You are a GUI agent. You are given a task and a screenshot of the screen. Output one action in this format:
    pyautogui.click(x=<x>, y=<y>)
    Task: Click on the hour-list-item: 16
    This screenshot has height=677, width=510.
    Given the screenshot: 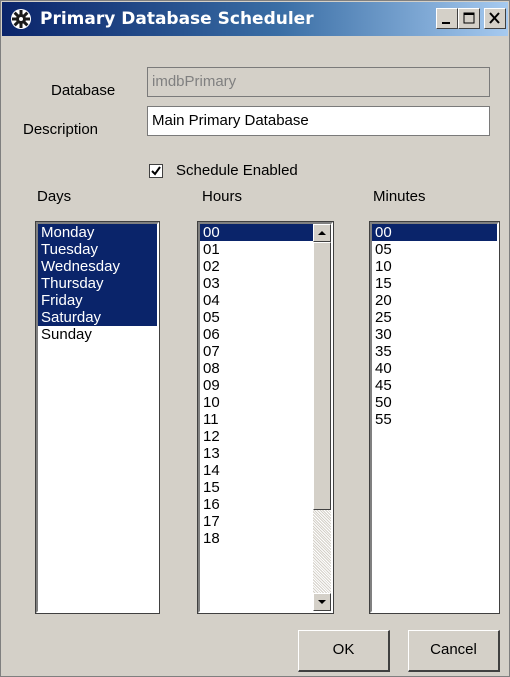 What is the action you would take?
    pyautogui.click(x=265, y=504)
    